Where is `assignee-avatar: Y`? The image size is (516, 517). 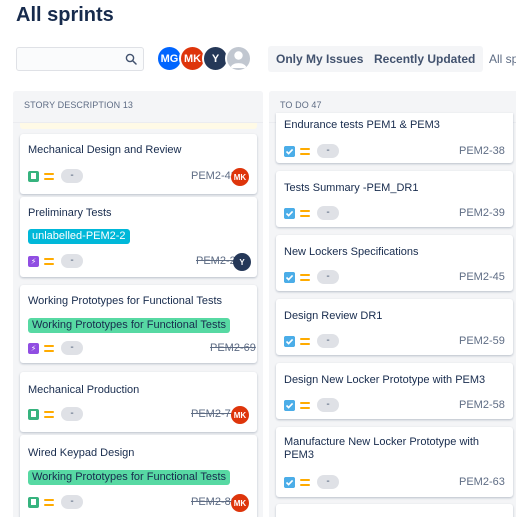 assignee-avatar: Y is located at coordinates (242, 262).